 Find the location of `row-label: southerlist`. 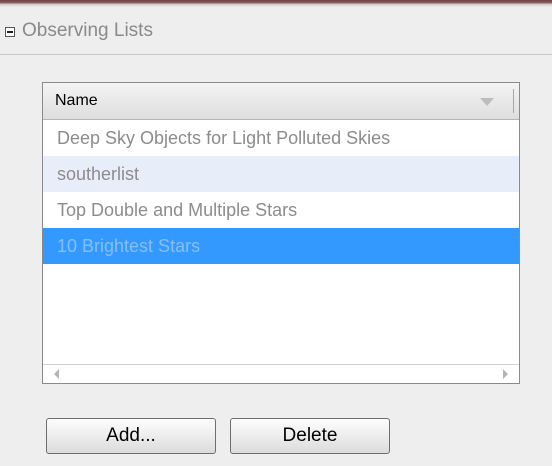

row-label: southerlist is located at coordinates (98, 174).